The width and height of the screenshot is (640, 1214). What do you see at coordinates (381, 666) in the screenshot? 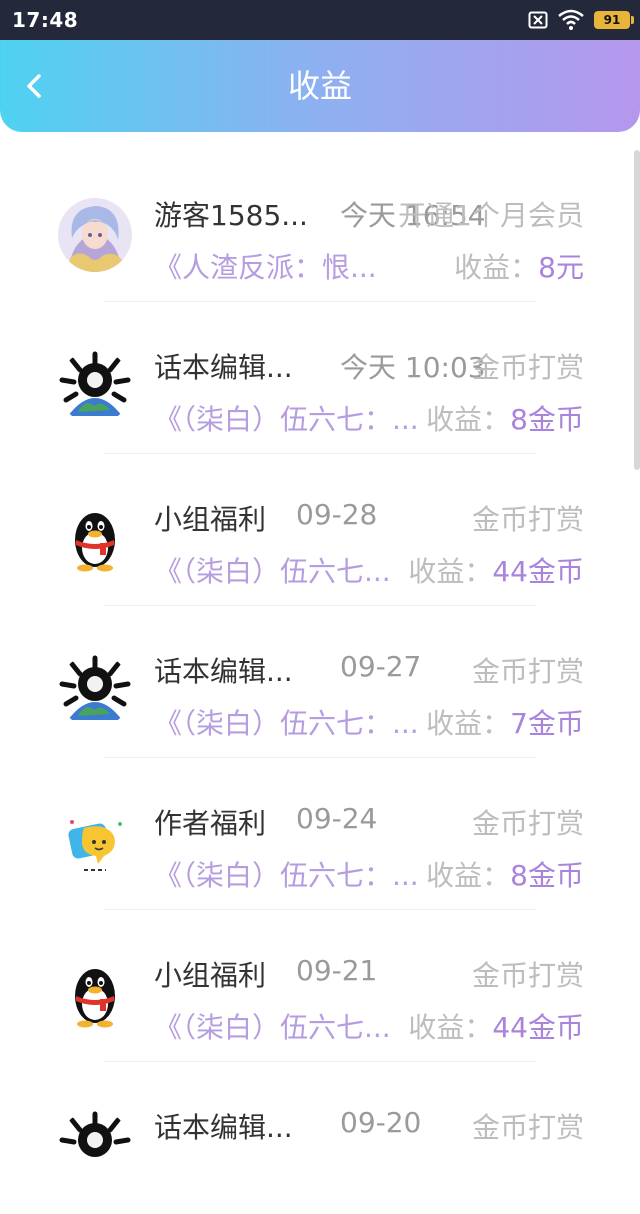
I see `date: 09-27` at bounding box center [381, 666].